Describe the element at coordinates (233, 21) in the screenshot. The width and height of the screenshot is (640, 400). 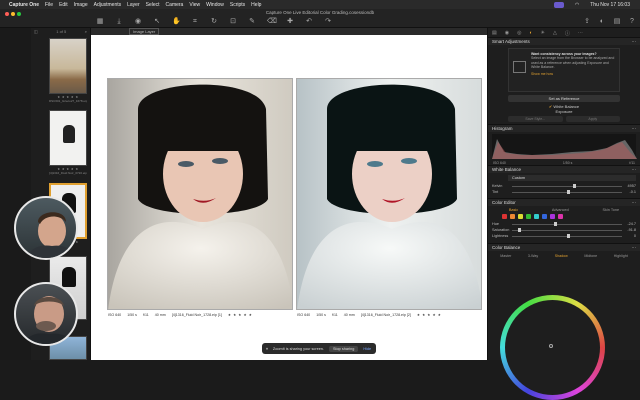
I see `keystone-tool-icon: ⊡` at that location.